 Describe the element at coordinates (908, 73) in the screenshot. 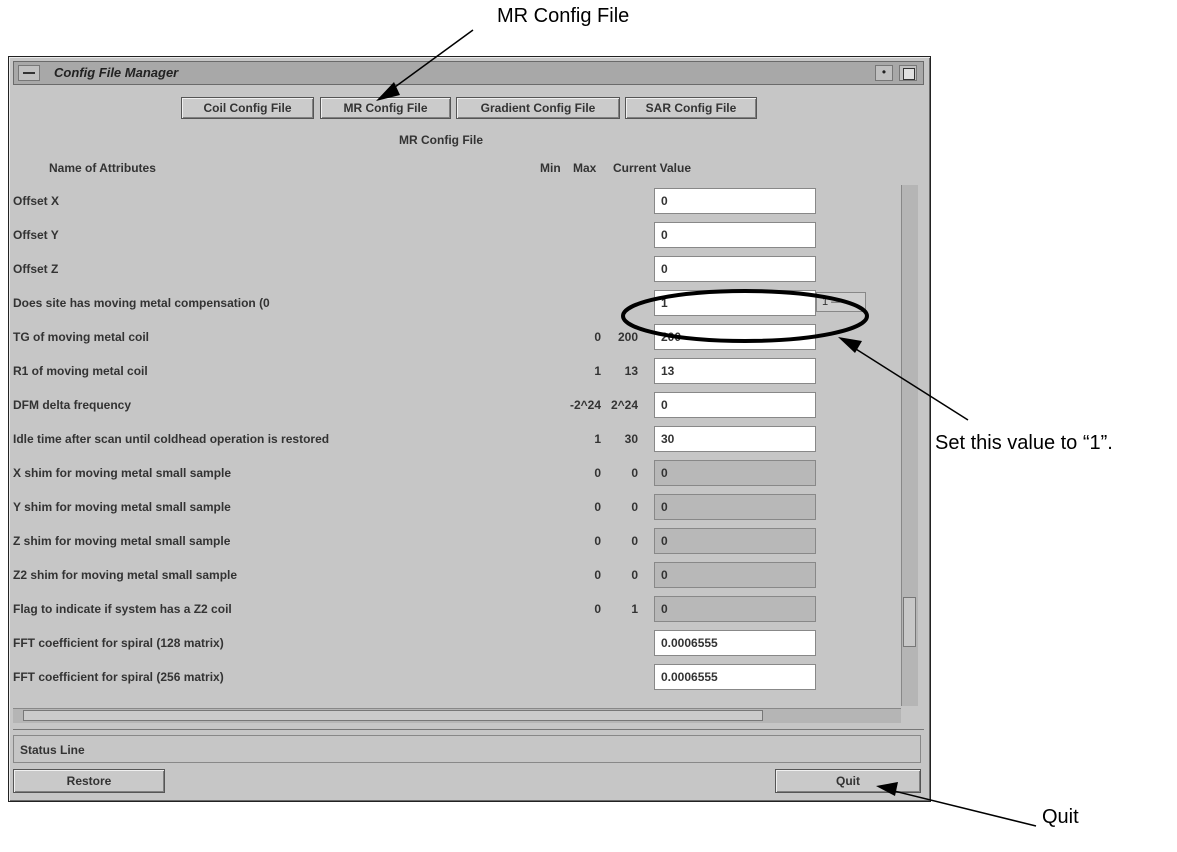

I see `maximize-icon` at that location.